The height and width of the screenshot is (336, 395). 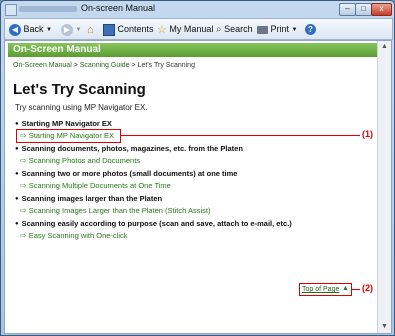 What do you see at coordinates (191, 29) in the screenshot?
I see `my-manual-button-label: My Manual` at bounding box center [191, 29].